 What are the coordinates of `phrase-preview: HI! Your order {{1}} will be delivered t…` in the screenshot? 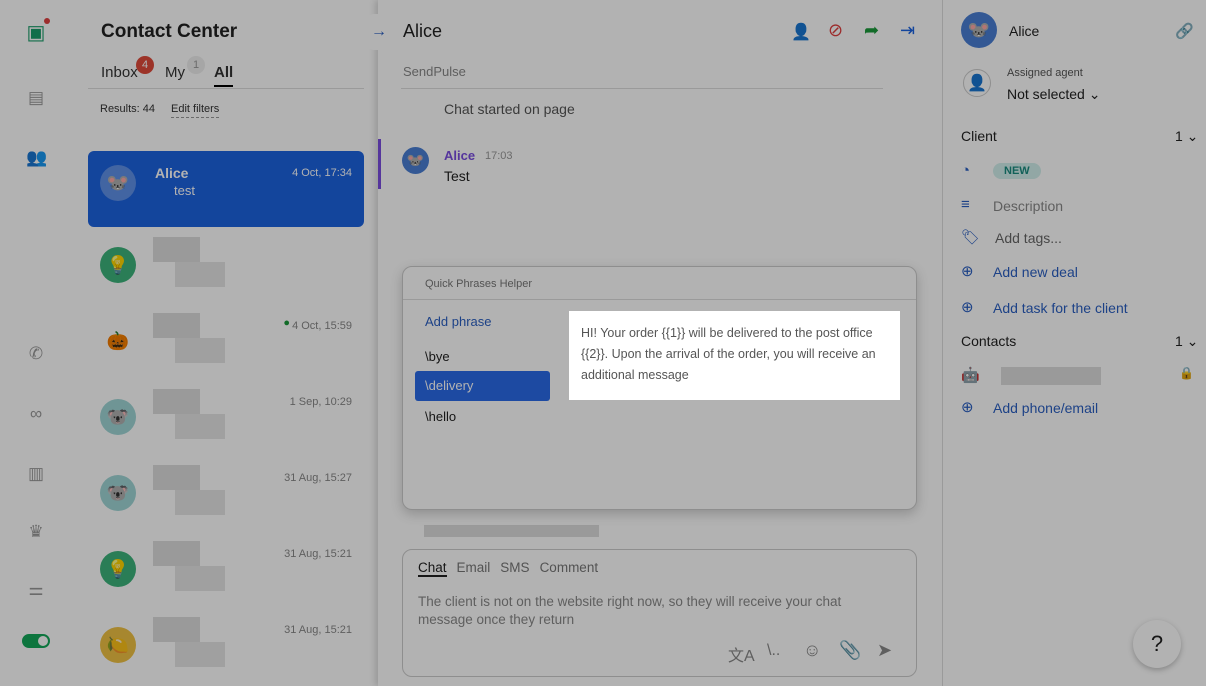 It's located at (734, 355).